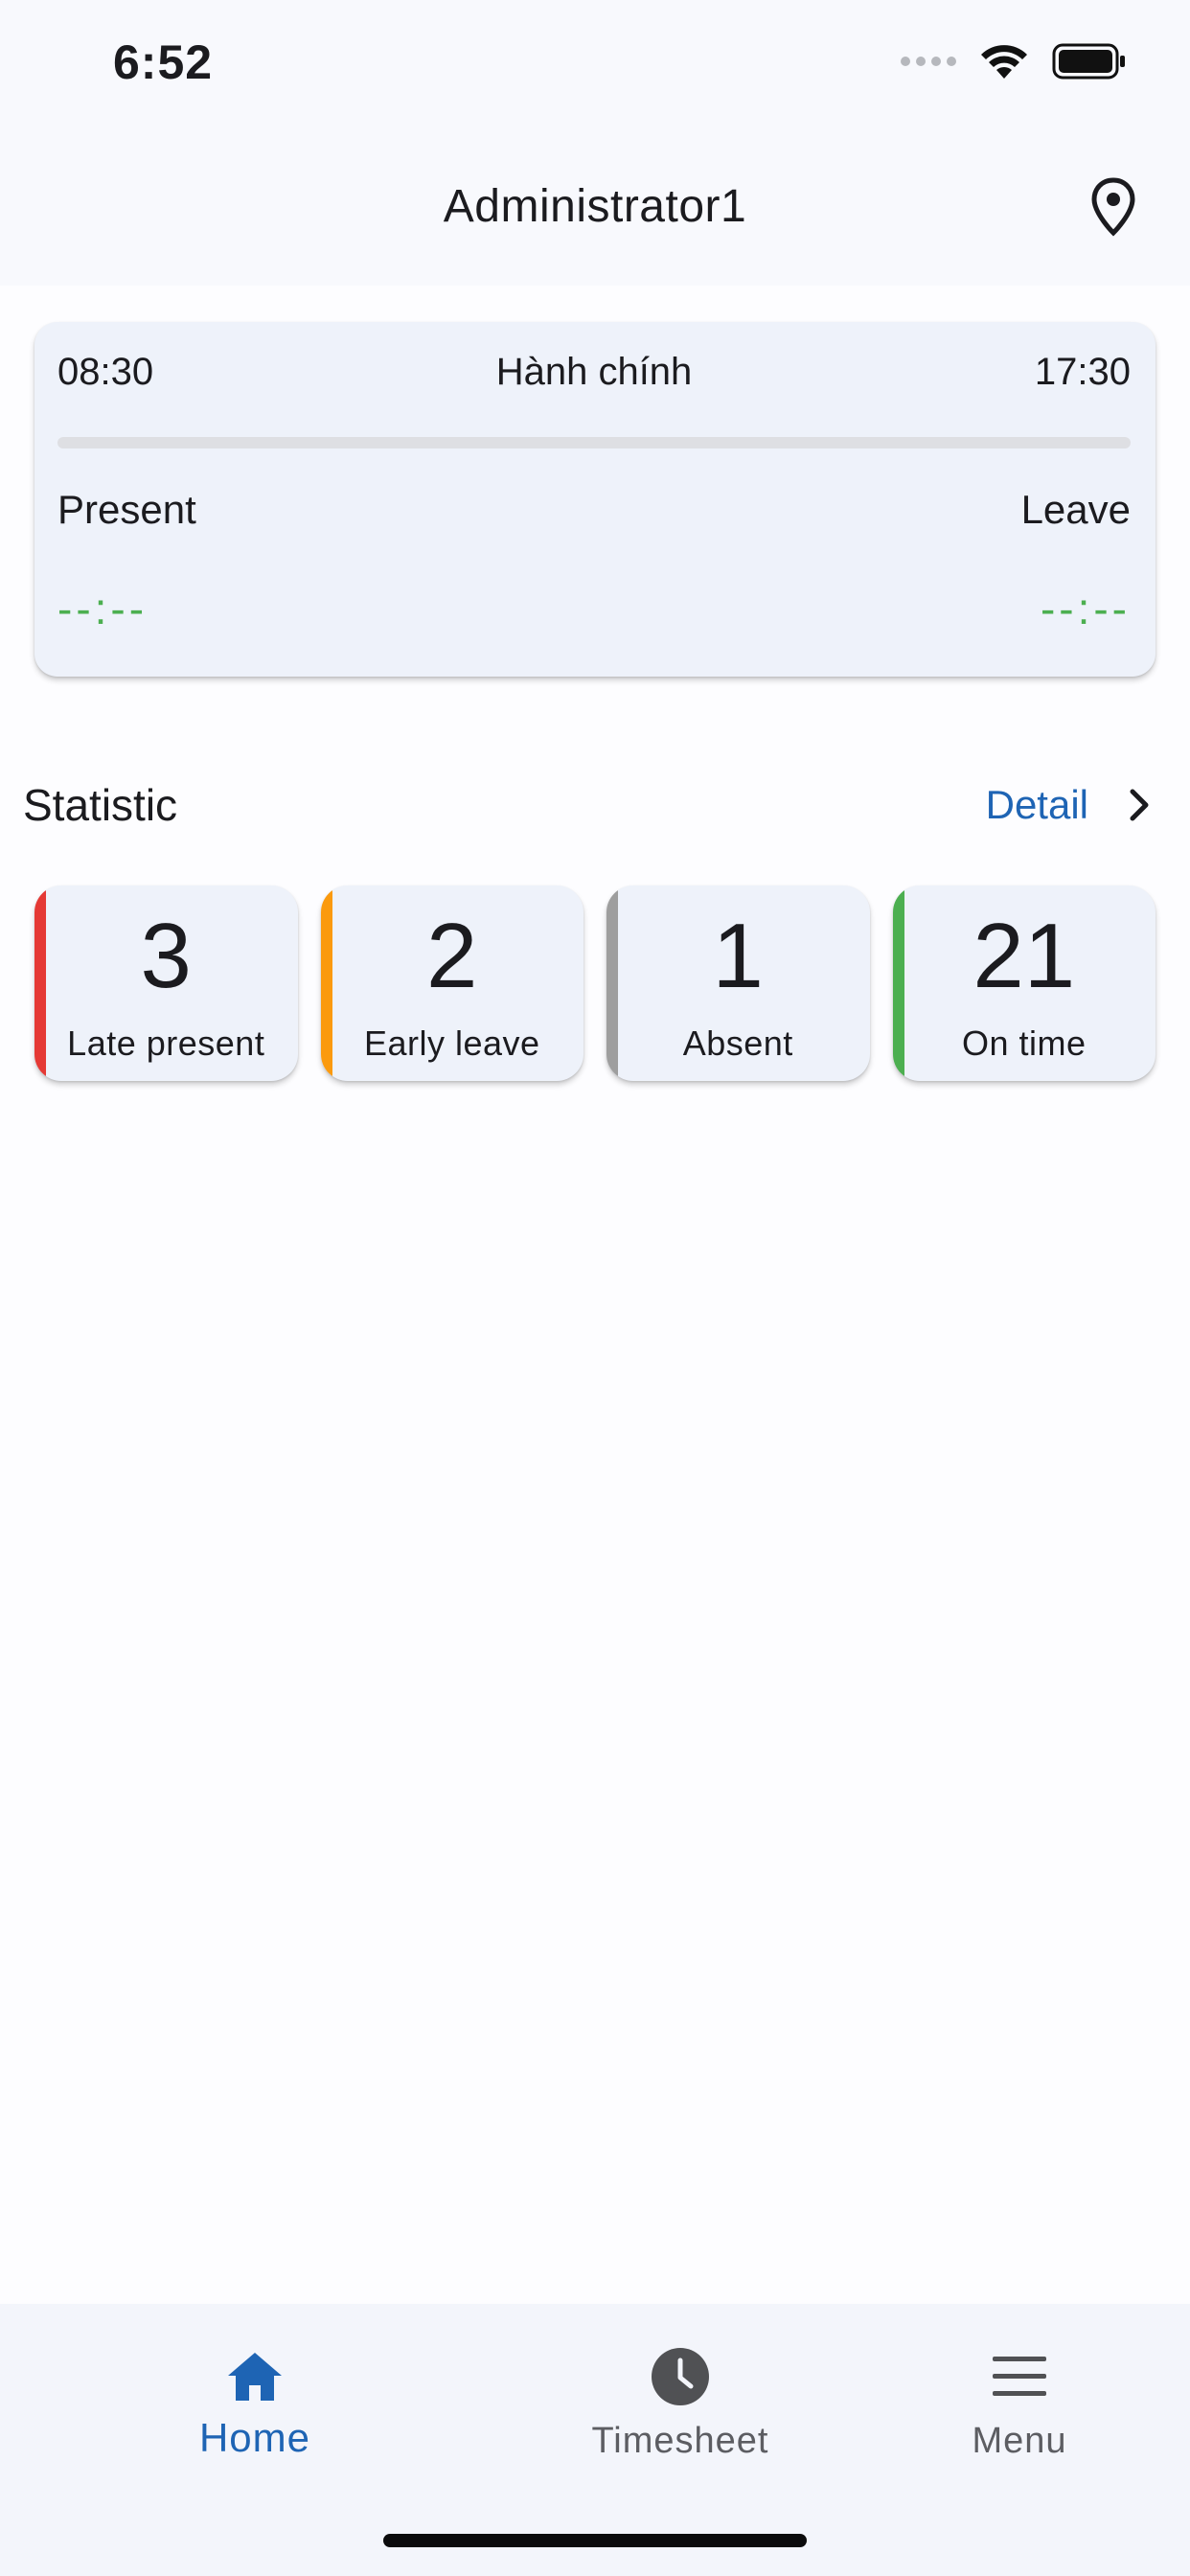 The height and width of the screenshot is (2576, 1190). Describe the element at coordinates (101, 805) in the screenshot. I see `statistic-title: Statistic` at that location.